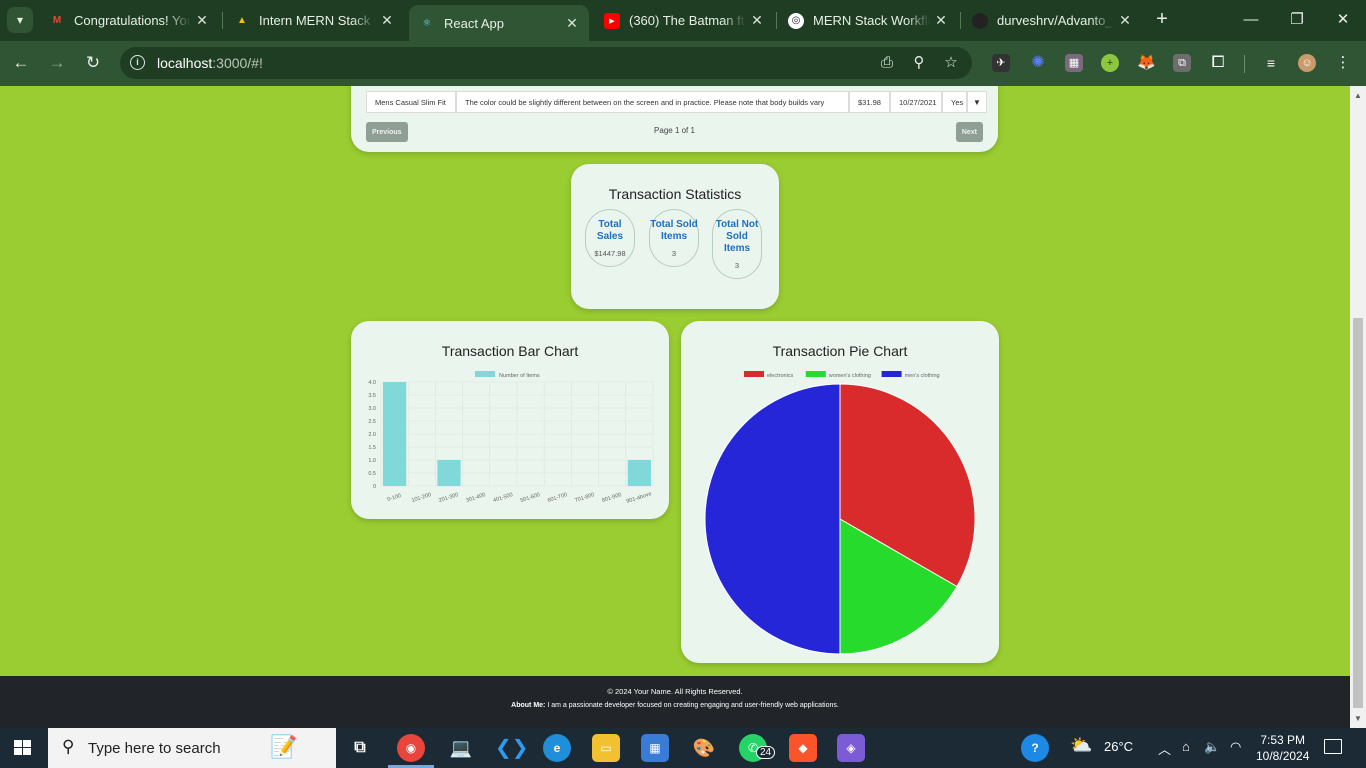 Image resolution: width=1366 pixels, height=768 pixels. I want to click on y-tick-label: 2.0, so click(372, 435).